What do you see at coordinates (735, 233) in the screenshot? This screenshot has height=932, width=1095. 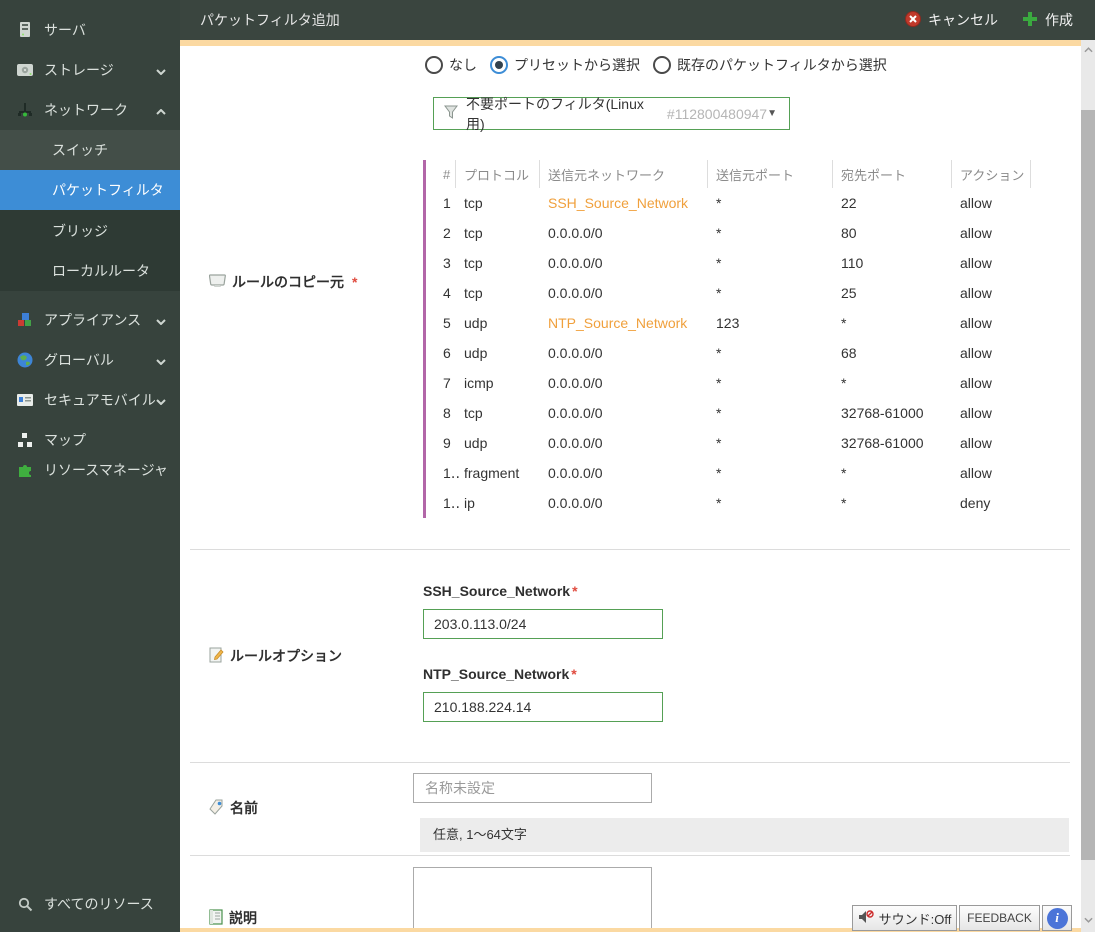 I see `table-row: 2 tcp 0.0.0.0/0 * 80 allow` at bounding box center [735, 233].